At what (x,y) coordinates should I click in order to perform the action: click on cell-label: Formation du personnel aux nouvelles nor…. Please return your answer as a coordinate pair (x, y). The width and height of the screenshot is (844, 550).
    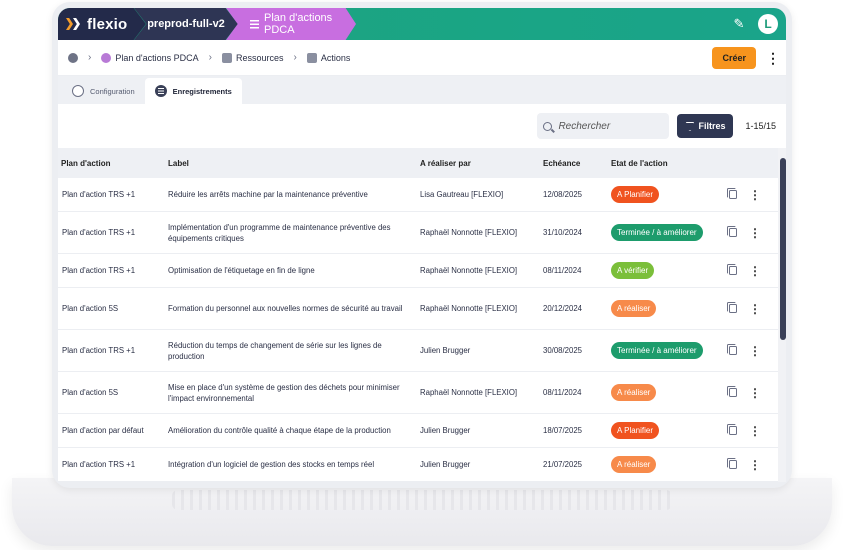
    Looking at the image, I should click on (285, 308).